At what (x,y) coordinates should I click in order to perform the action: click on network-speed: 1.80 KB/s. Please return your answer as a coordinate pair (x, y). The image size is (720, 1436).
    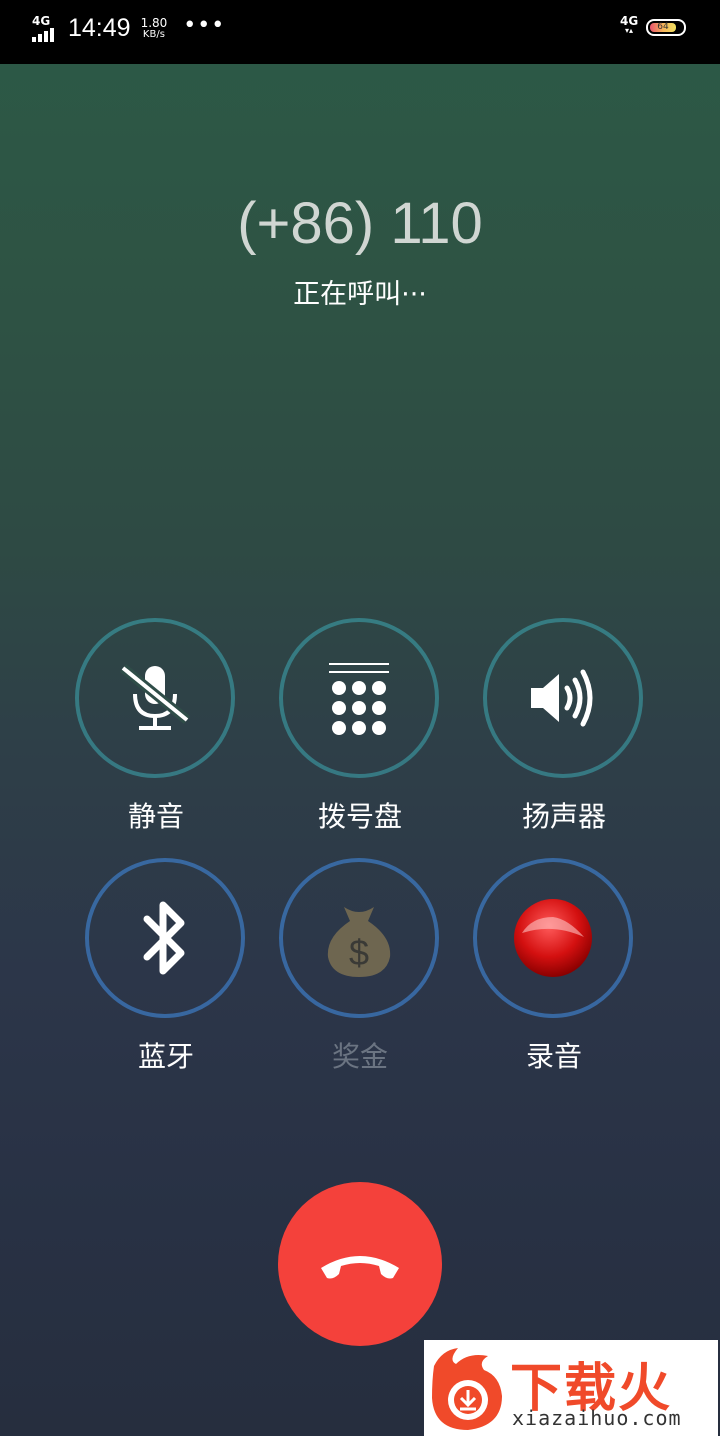
    Looking at the image, I should click on (154, 29).